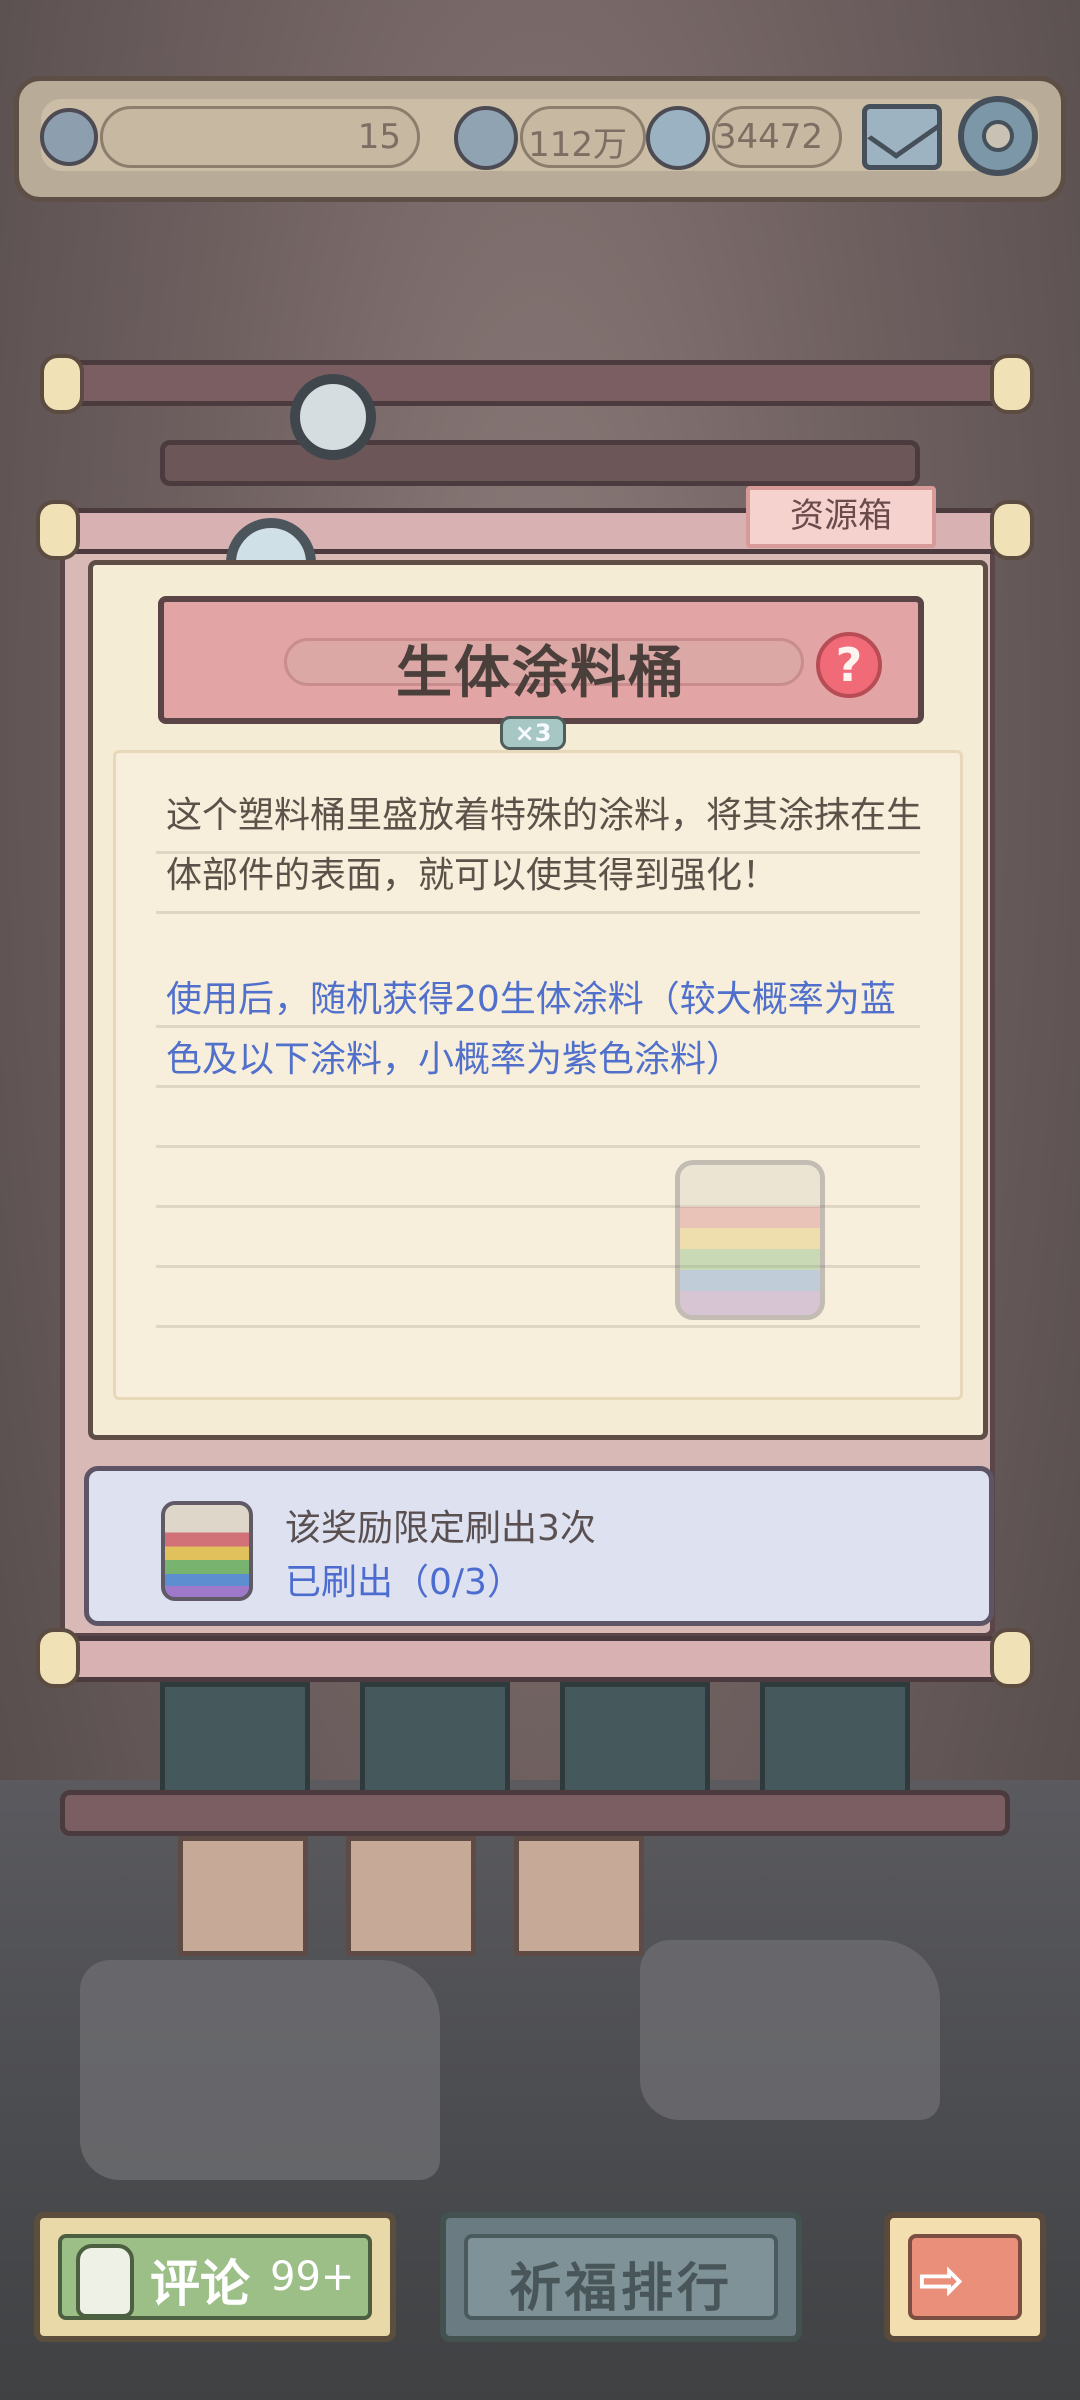 The image size is (1080, 2400). What do you see at coordinates (533, 733) in the screenshot?
I see `item-quantity-badge: ×3` at bounding box center [533, 733].